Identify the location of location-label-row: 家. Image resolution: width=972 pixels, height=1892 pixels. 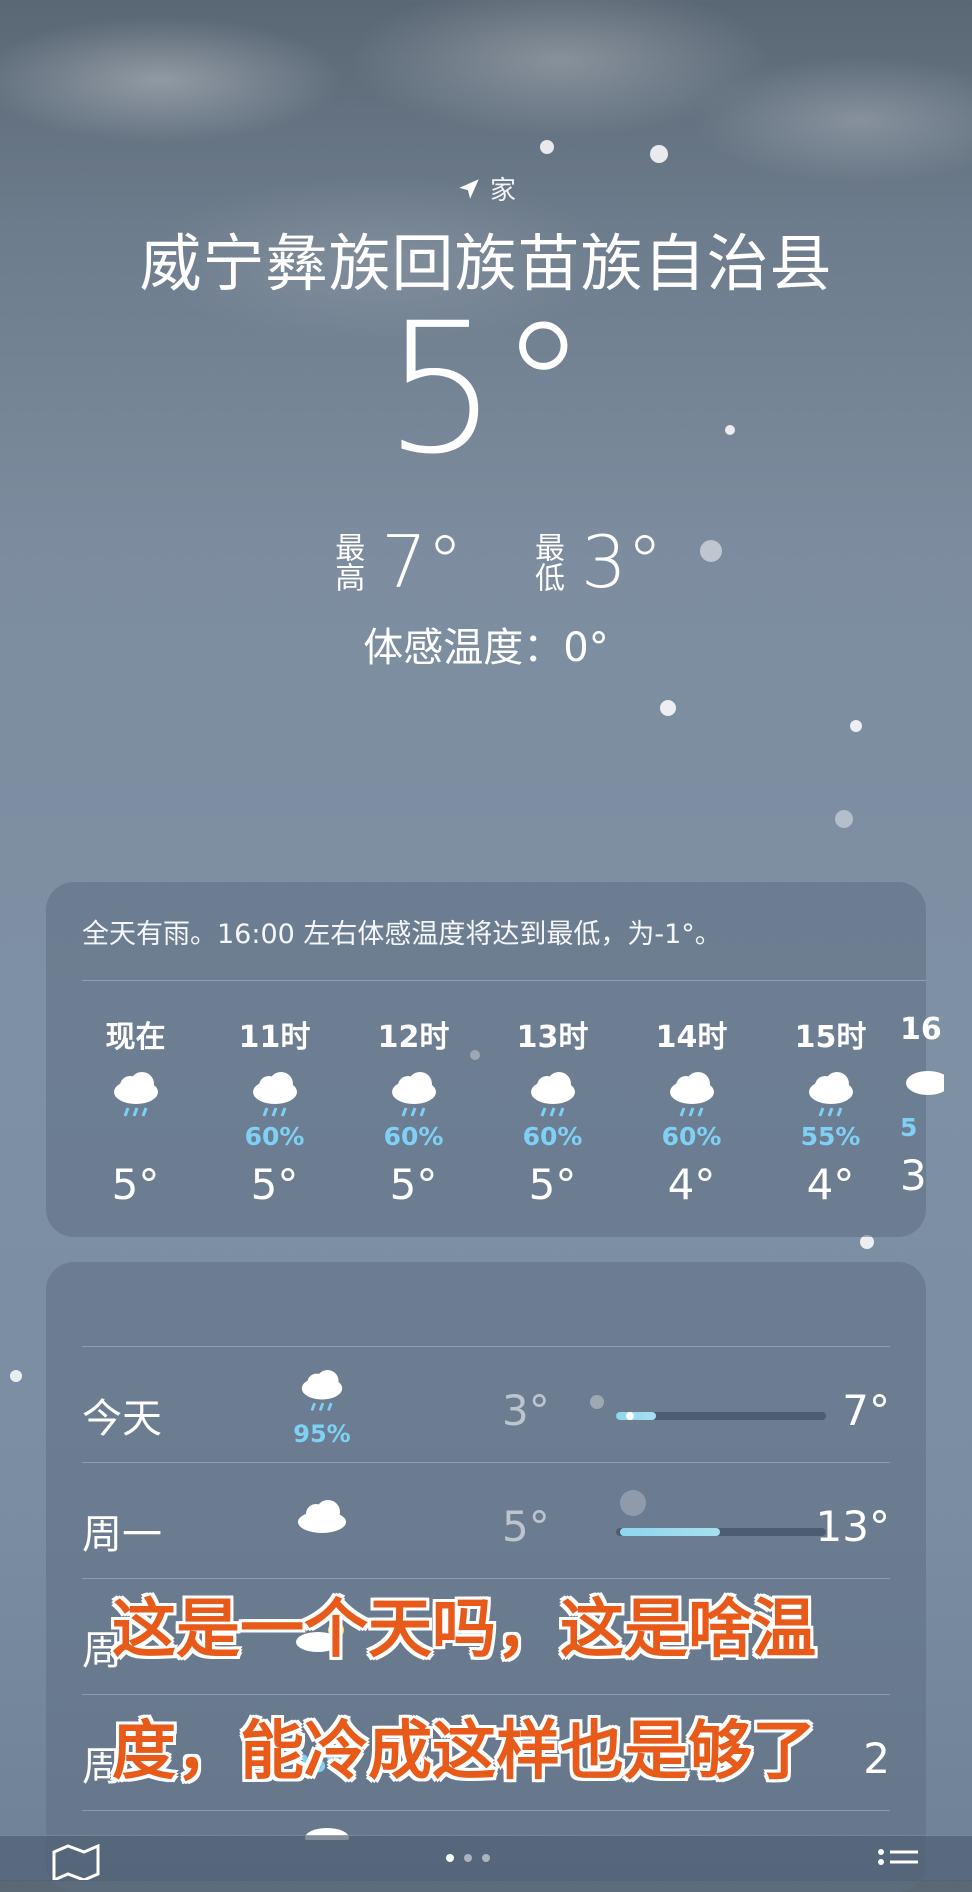
(486, 188).